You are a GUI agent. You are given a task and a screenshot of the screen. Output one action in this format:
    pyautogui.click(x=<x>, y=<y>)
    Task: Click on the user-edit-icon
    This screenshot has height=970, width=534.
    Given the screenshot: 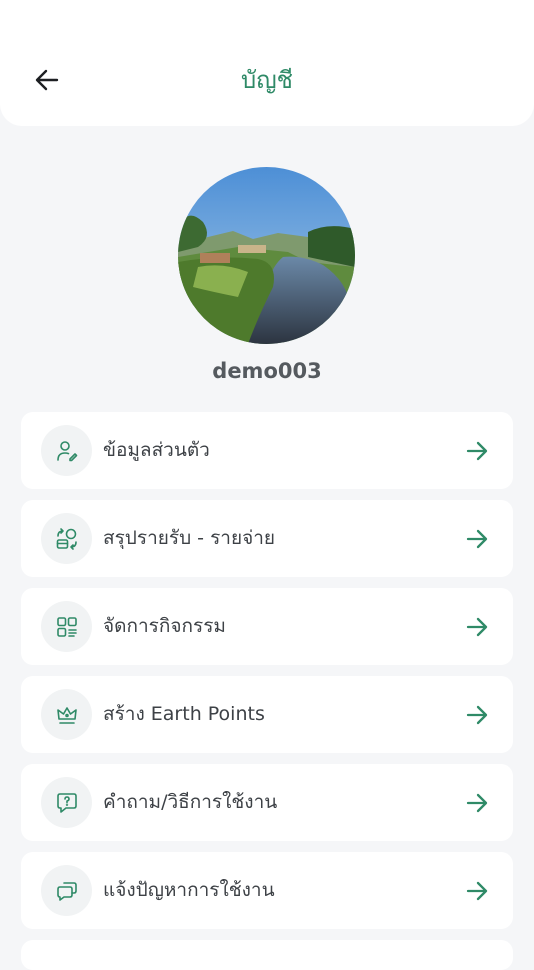 What is the action you would take?
    pyautogui.click(x=66, y=450)
    